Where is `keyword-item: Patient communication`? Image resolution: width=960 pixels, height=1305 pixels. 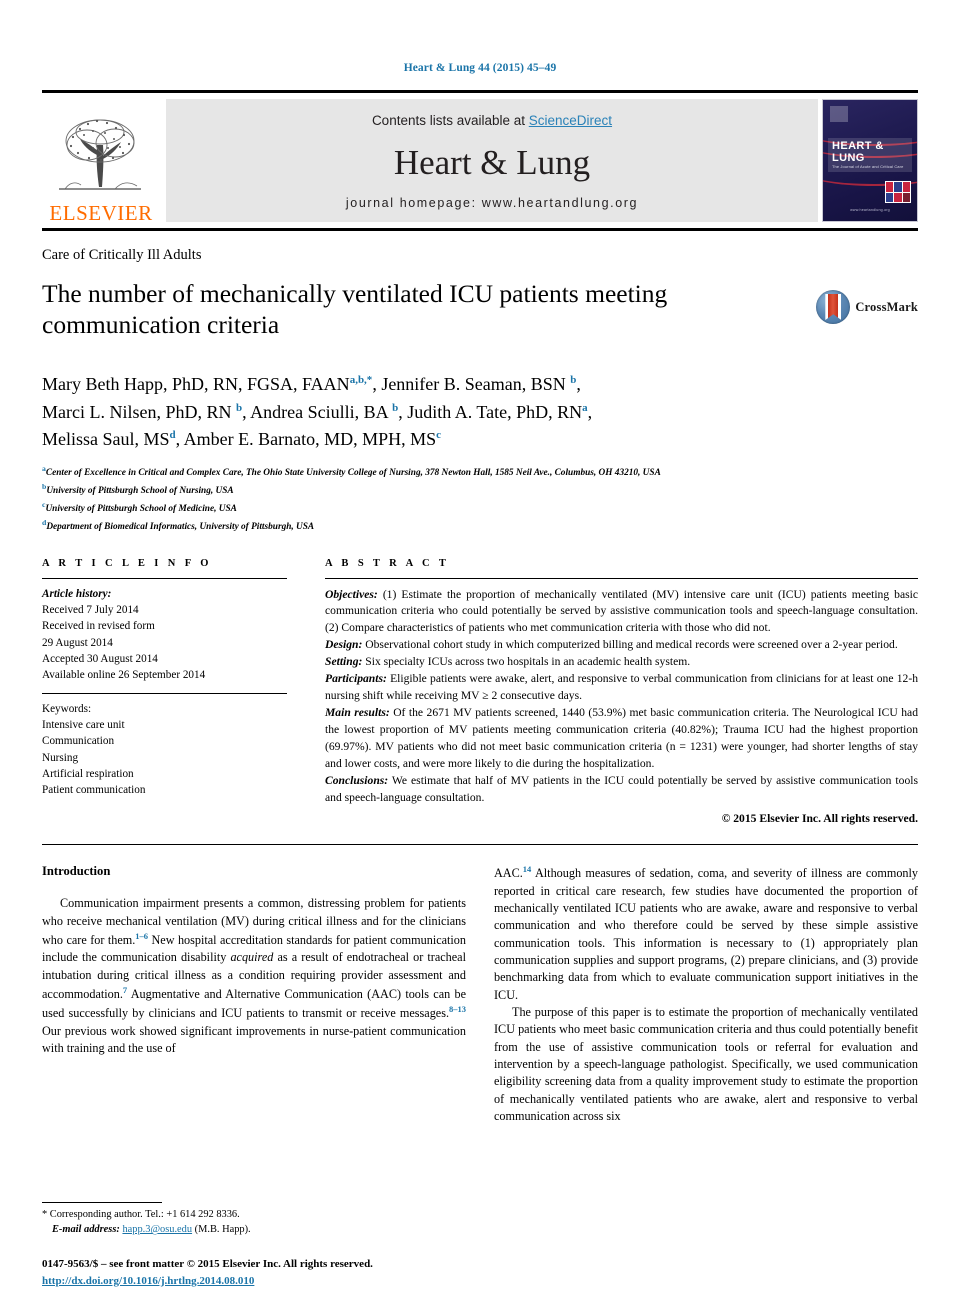
keyword-item: Patient communication is located at coordinates (94, 790).